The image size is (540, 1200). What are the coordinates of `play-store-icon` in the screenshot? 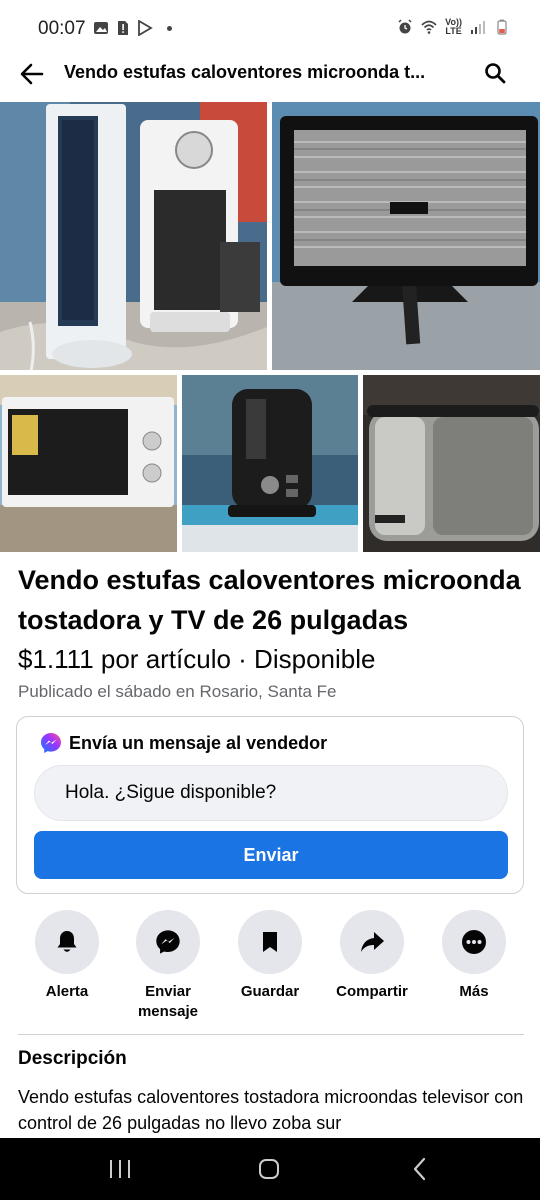 It's located at (145, 28).